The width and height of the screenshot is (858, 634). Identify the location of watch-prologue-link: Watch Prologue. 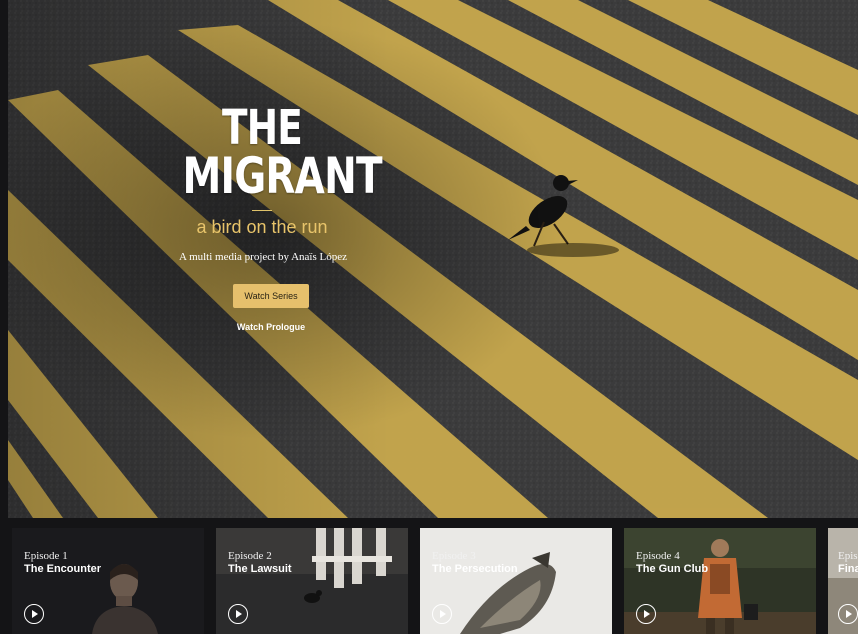
(271, 327).